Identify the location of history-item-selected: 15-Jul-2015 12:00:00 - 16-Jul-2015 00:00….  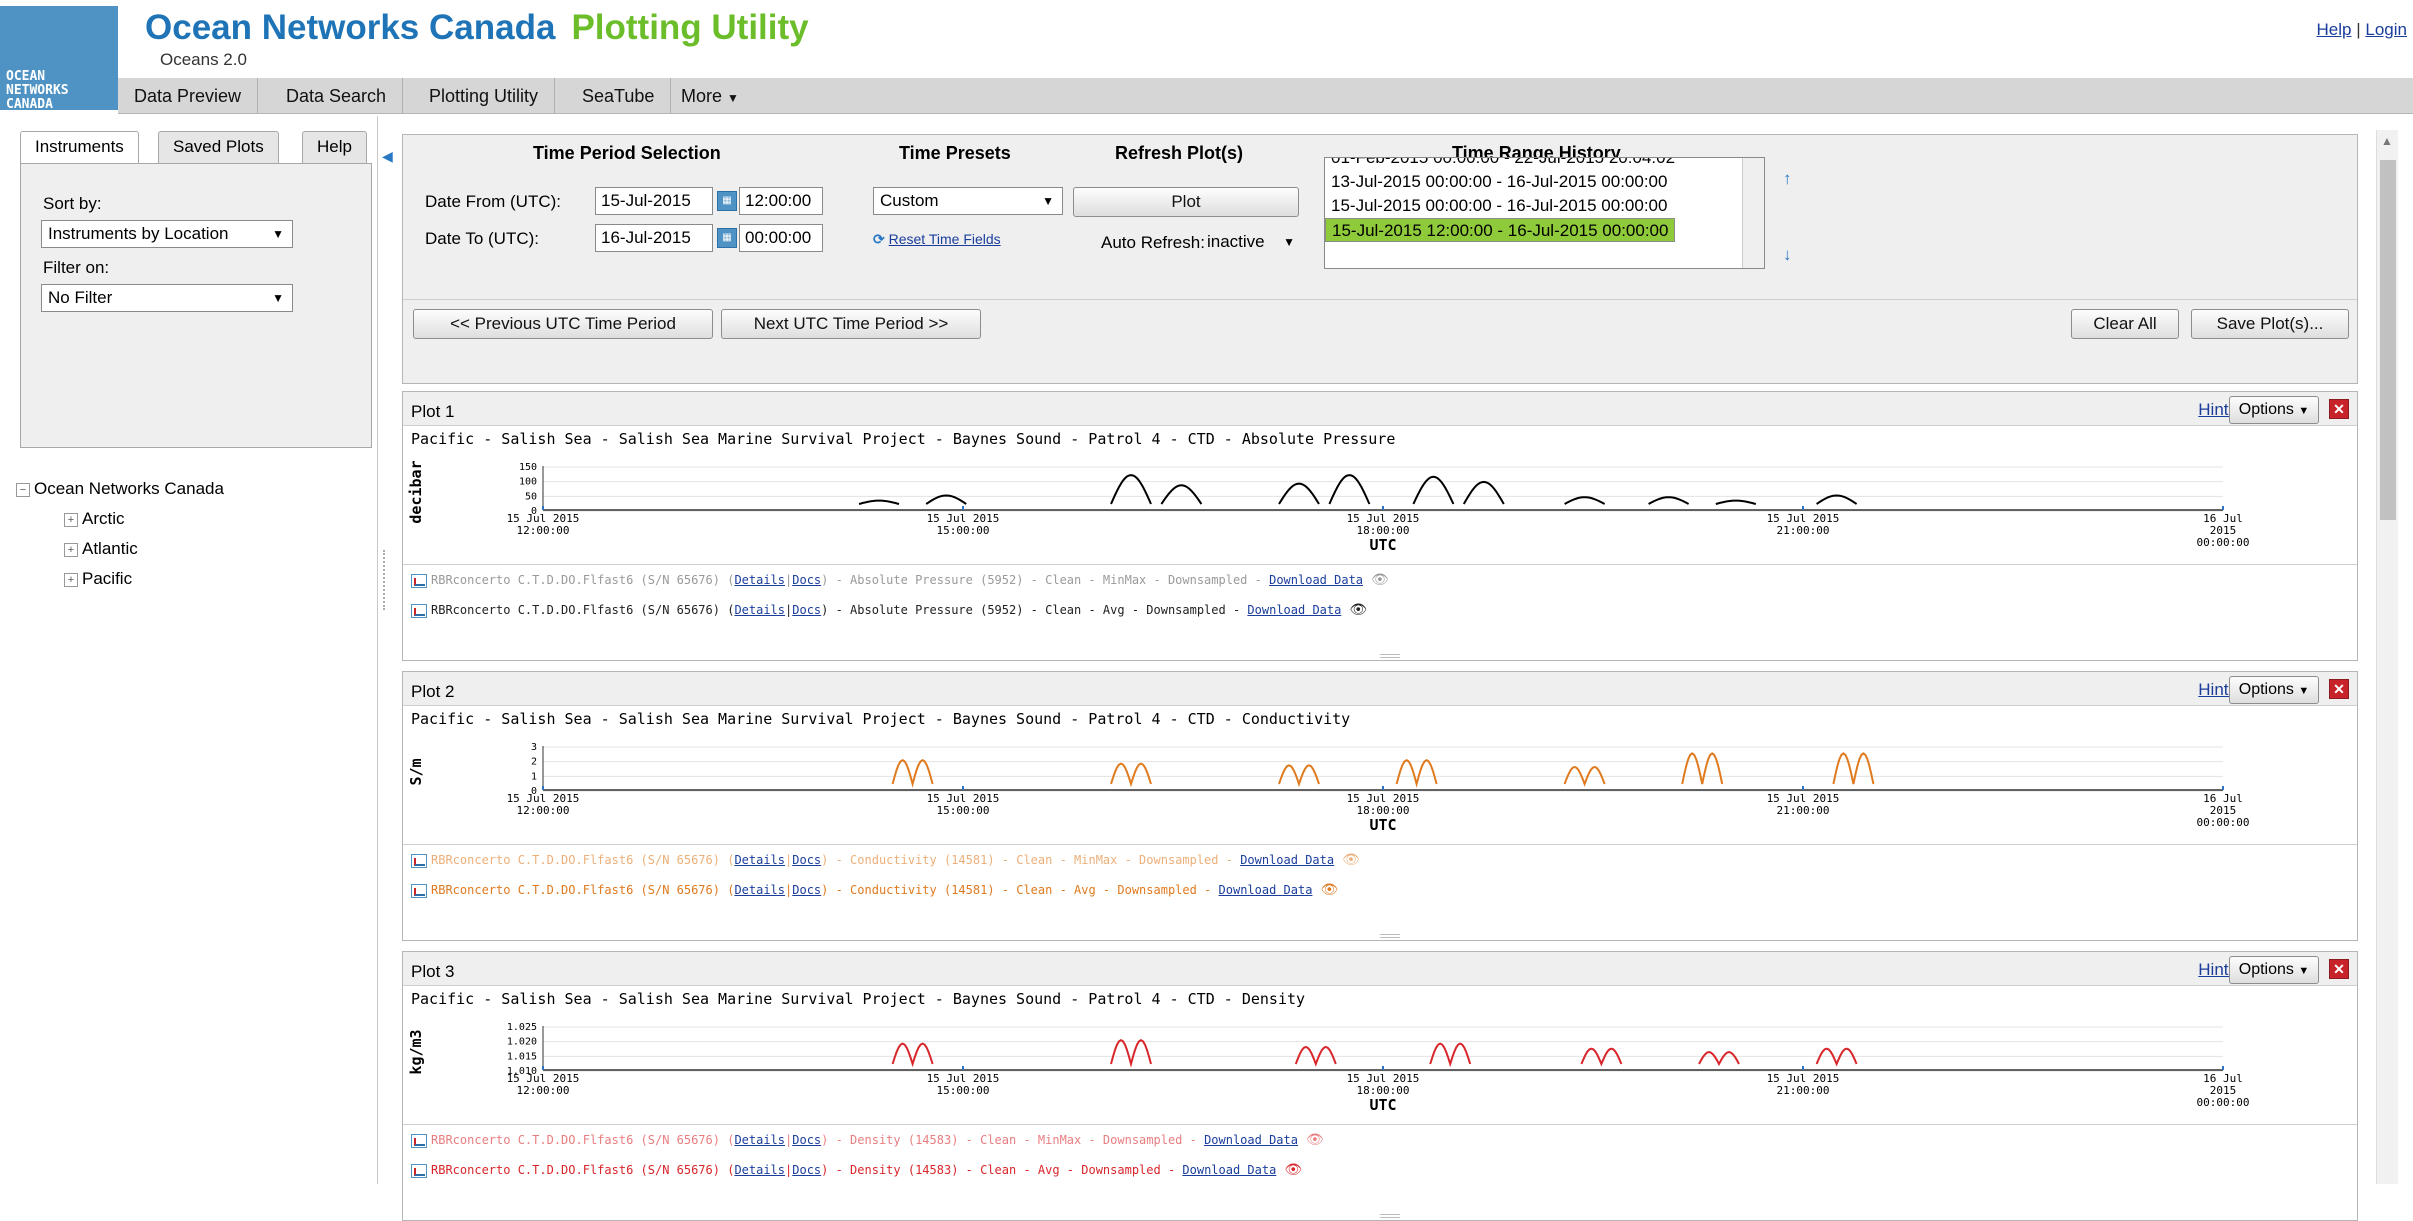
(1500, 230).